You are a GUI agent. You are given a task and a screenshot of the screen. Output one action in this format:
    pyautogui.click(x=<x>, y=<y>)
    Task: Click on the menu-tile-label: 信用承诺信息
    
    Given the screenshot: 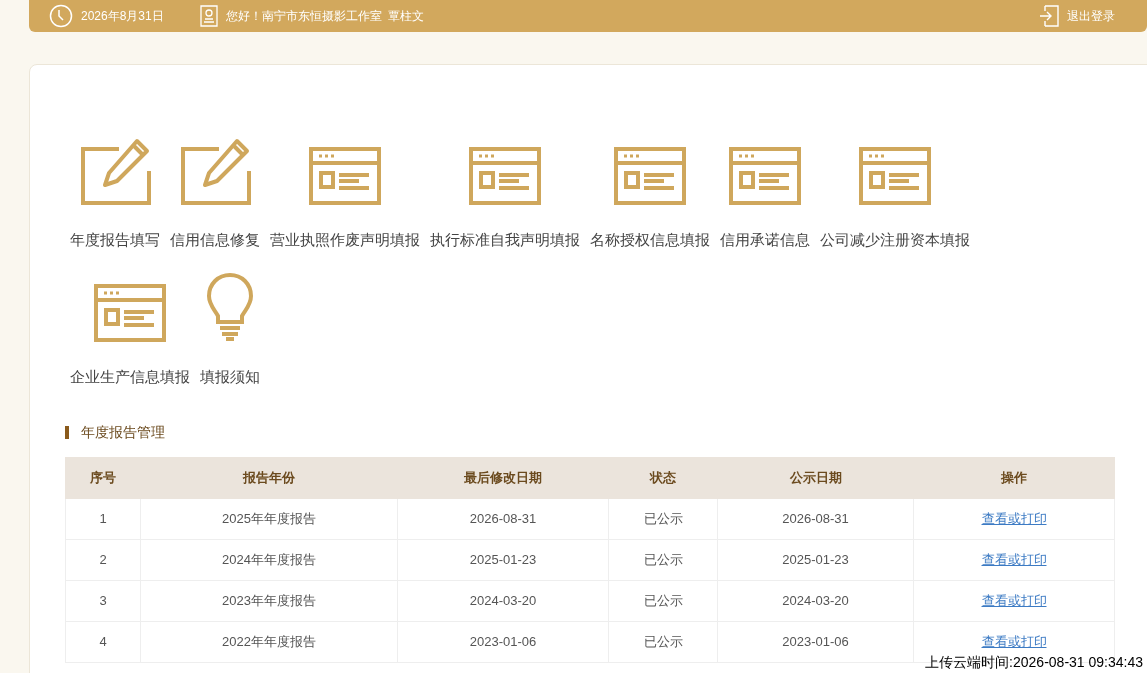 What is the action you would take?
    pyautogui.click(x=765, y=240)
    